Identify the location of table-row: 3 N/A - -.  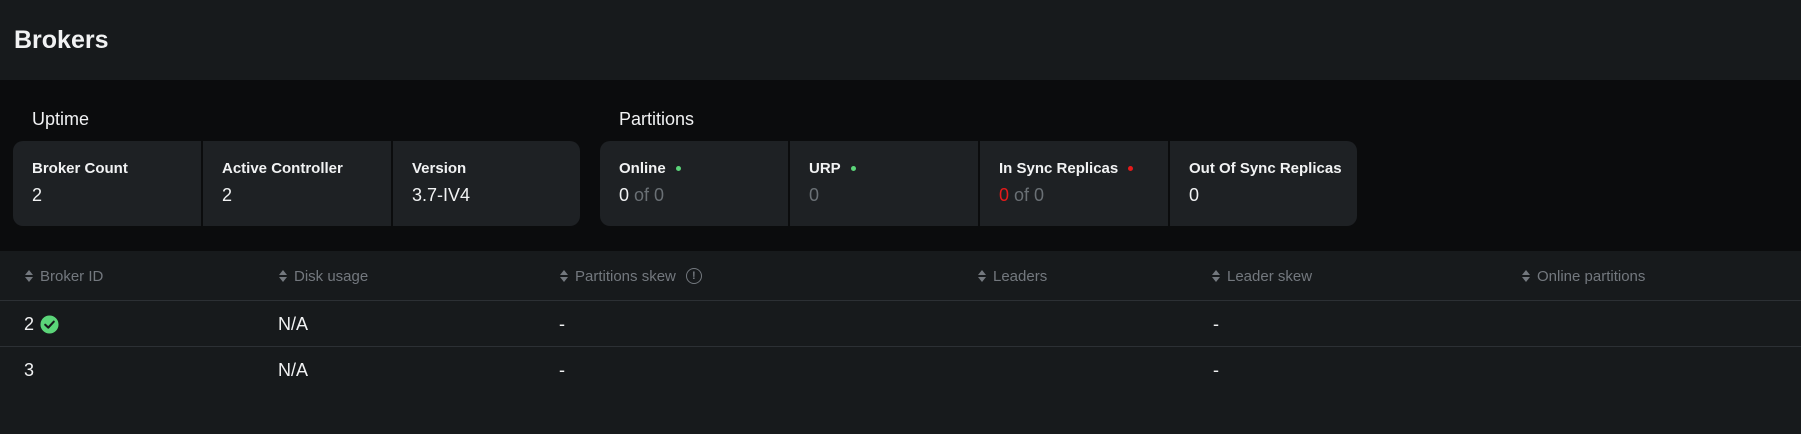
(900, 370).